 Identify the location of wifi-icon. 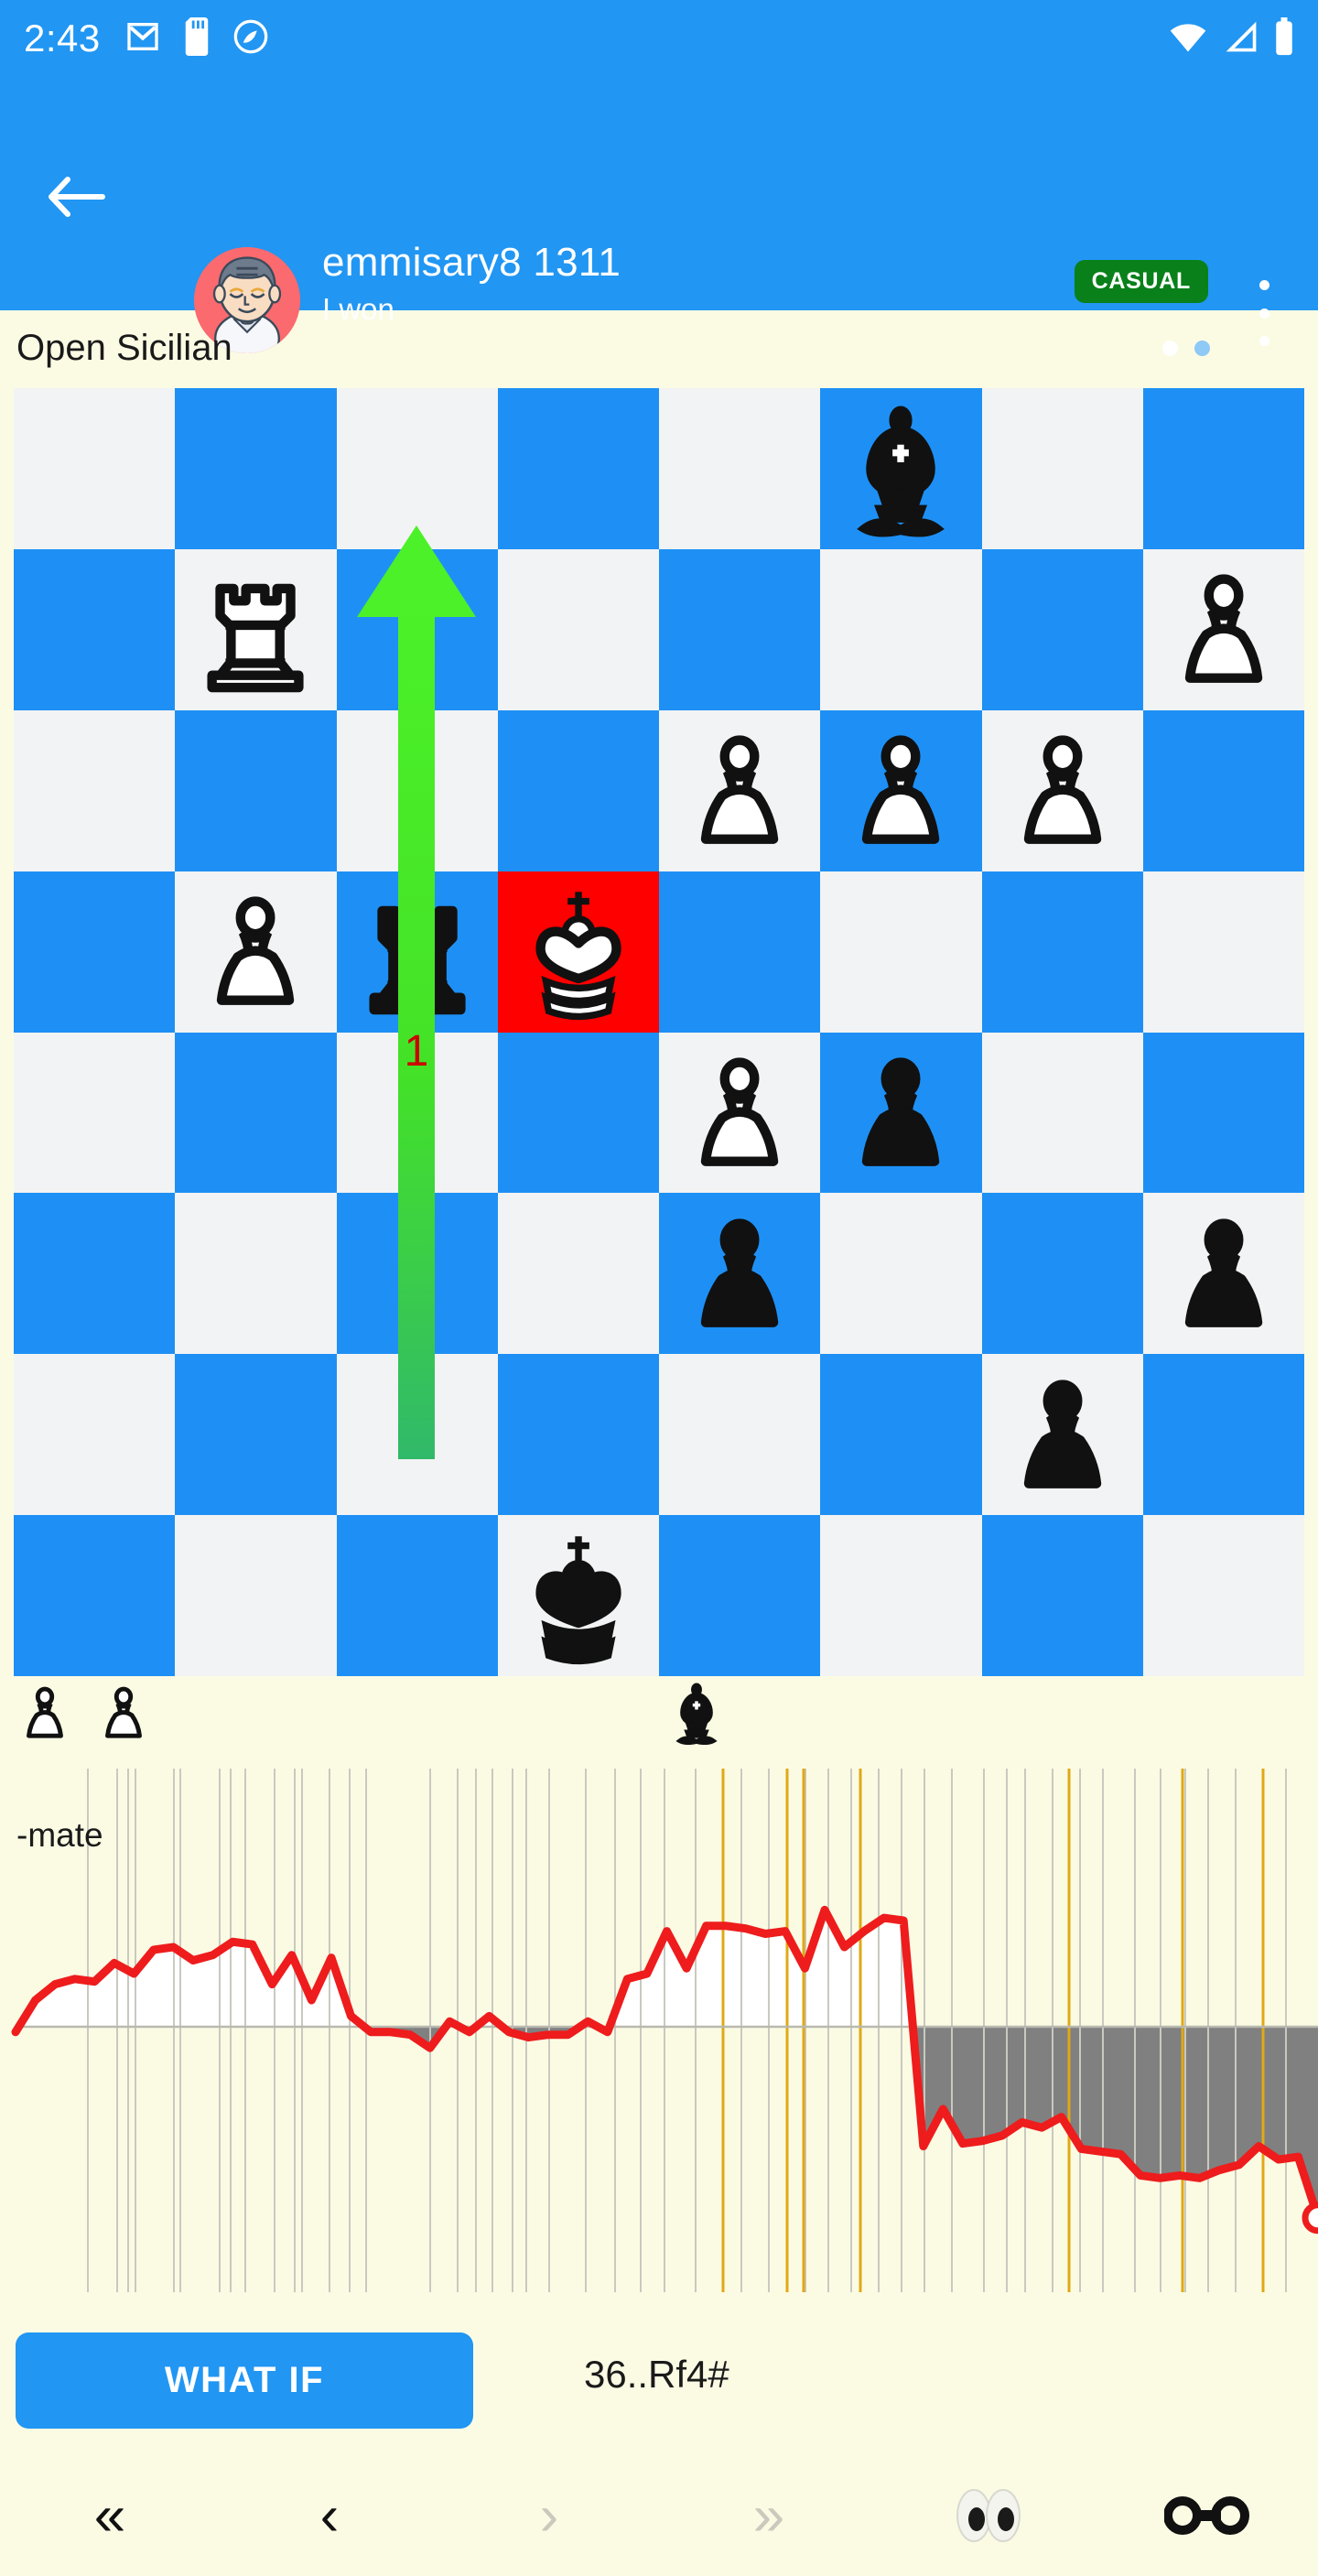
(1188, 39).